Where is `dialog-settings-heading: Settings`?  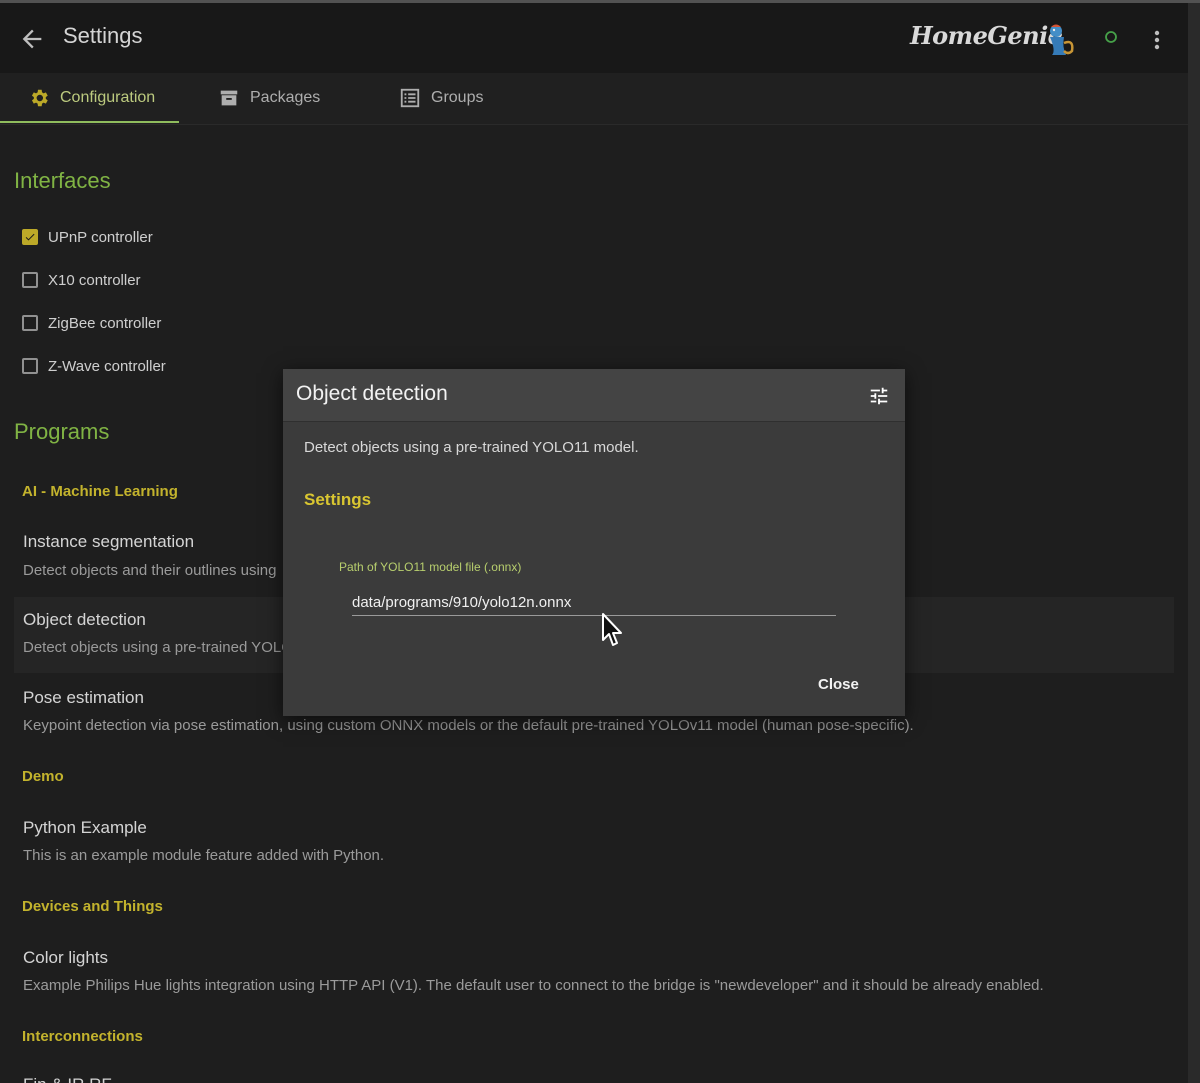 dialog-settings-heading: Settings is located at coordinates (338, 499).